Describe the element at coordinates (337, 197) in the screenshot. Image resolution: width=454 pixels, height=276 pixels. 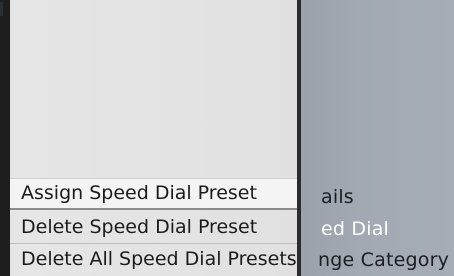
I see `background-menu-item-details: ails` at that location.